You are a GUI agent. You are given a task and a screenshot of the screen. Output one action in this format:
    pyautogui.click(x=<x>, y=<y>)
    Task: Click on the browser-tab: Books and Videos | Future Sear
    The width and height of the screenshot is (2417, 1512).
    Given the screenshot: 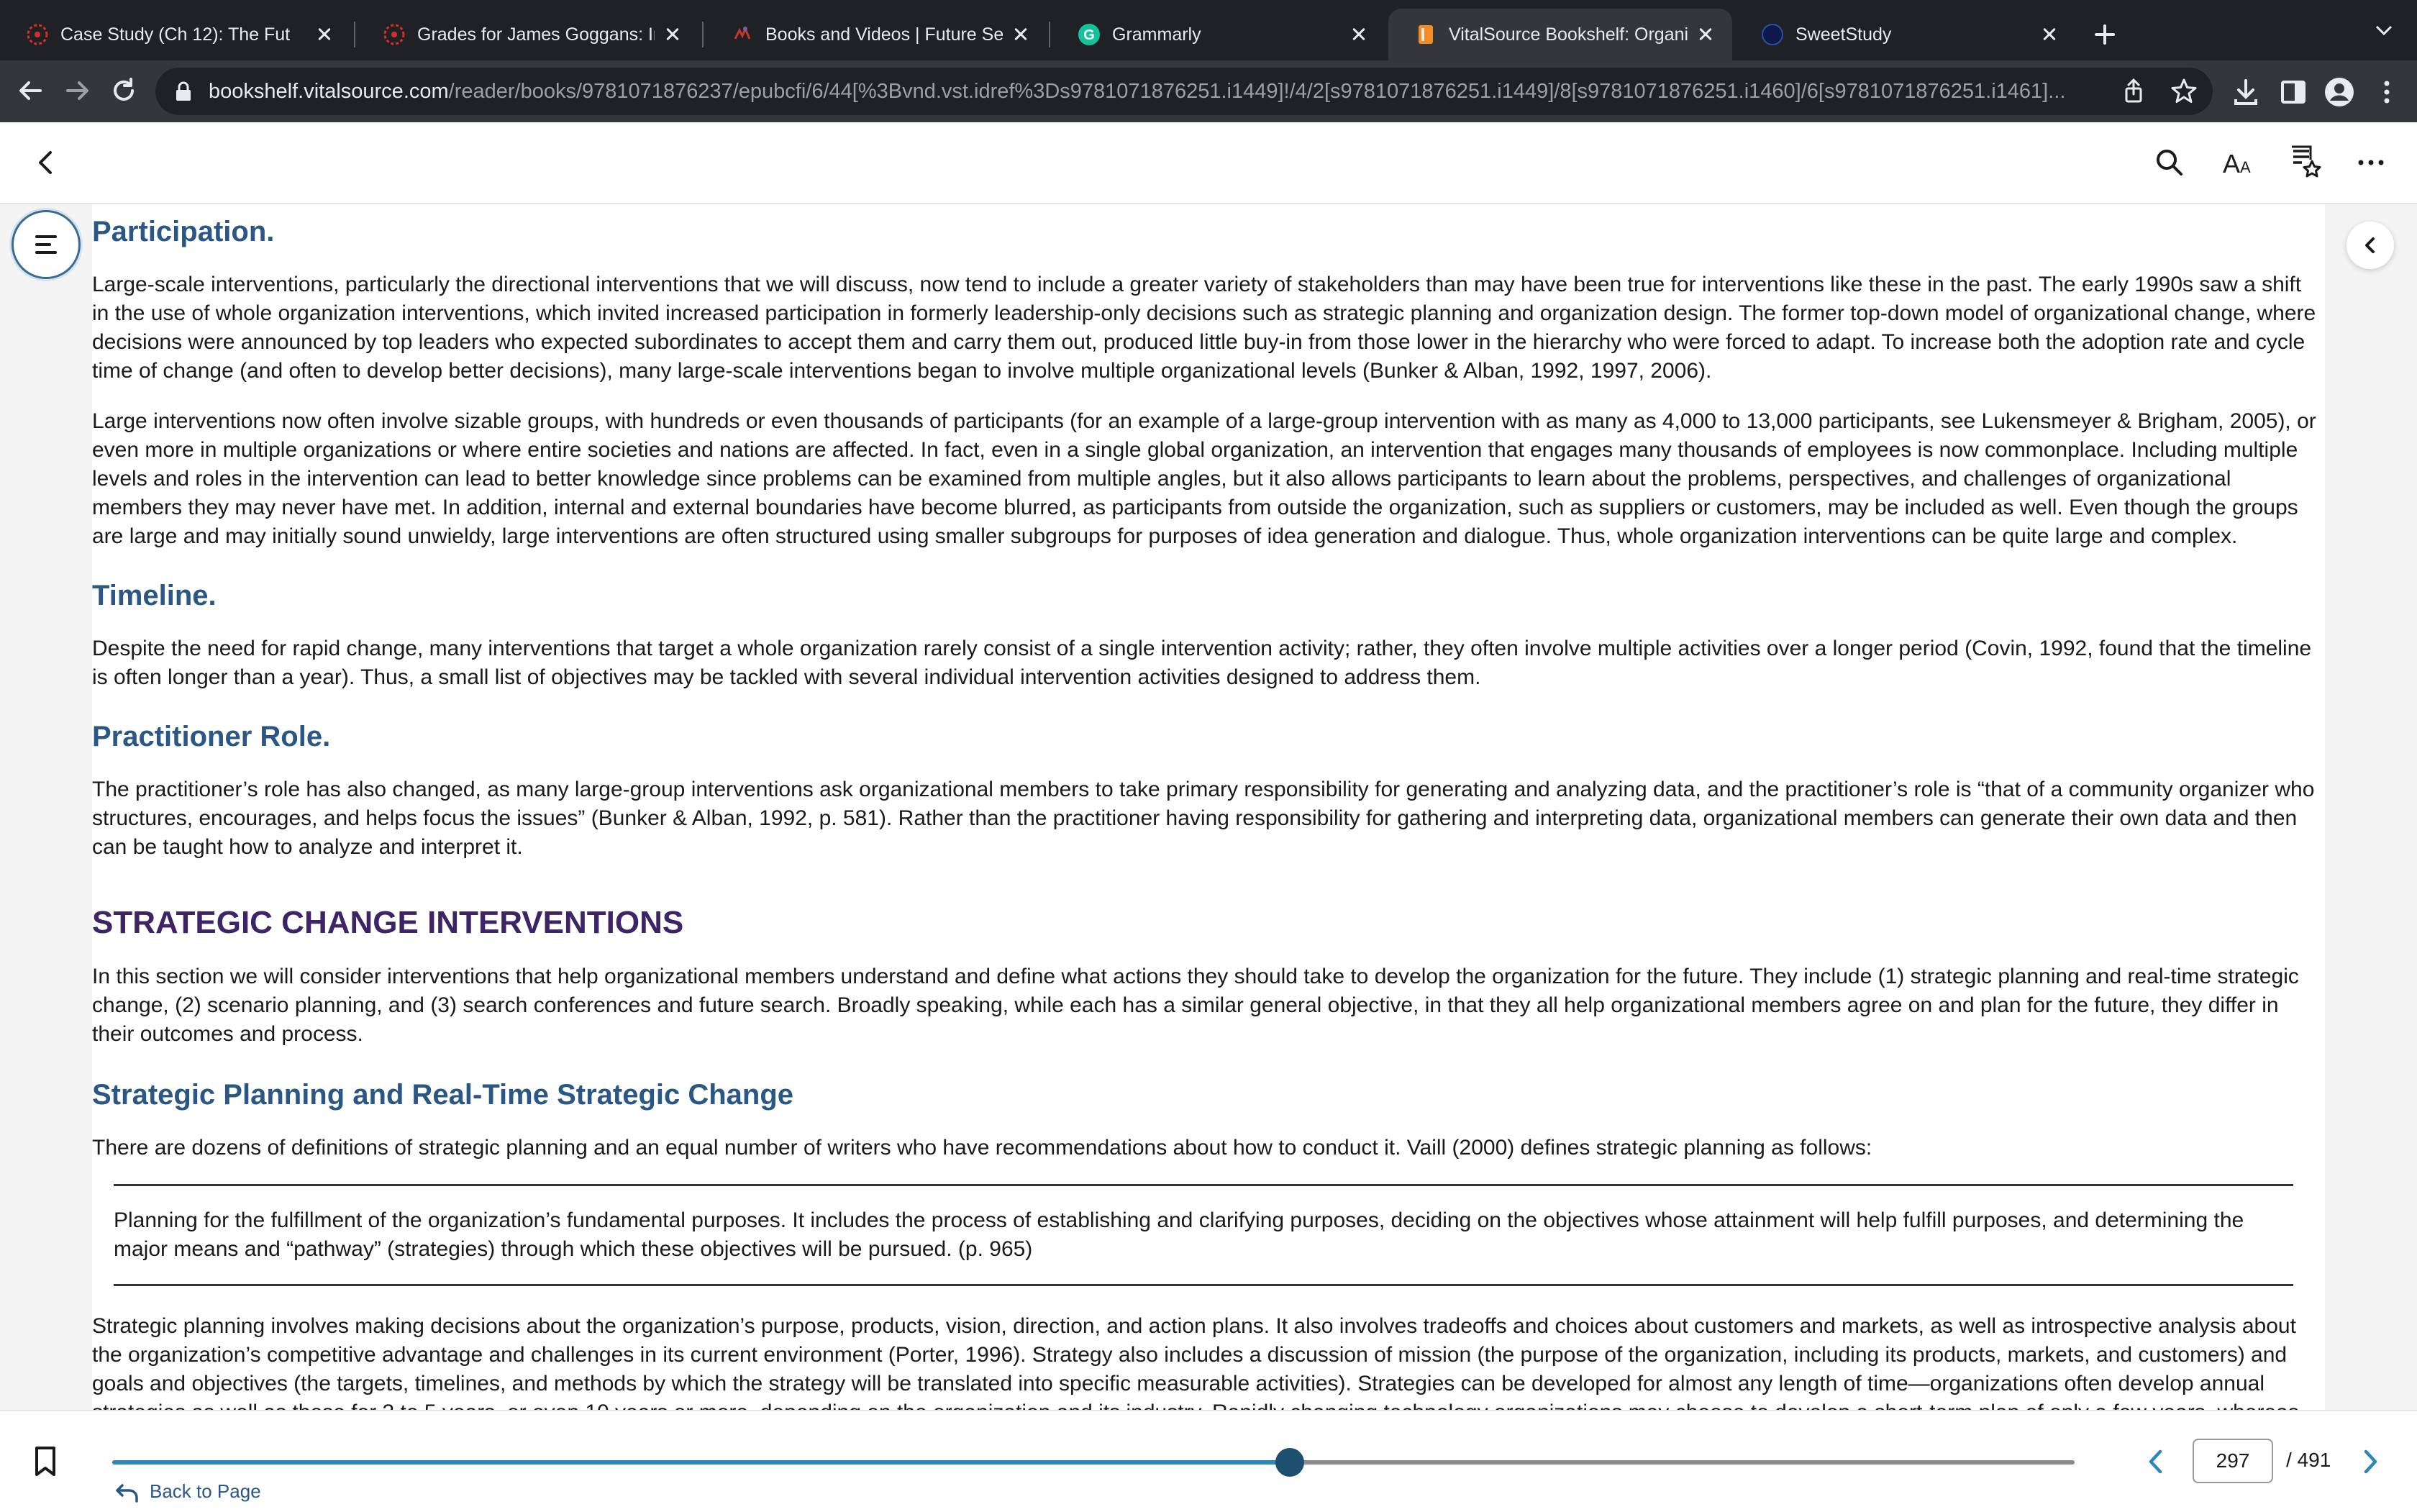 What is the action you would take?
    pyautogui.click(x=876, y=34)
    